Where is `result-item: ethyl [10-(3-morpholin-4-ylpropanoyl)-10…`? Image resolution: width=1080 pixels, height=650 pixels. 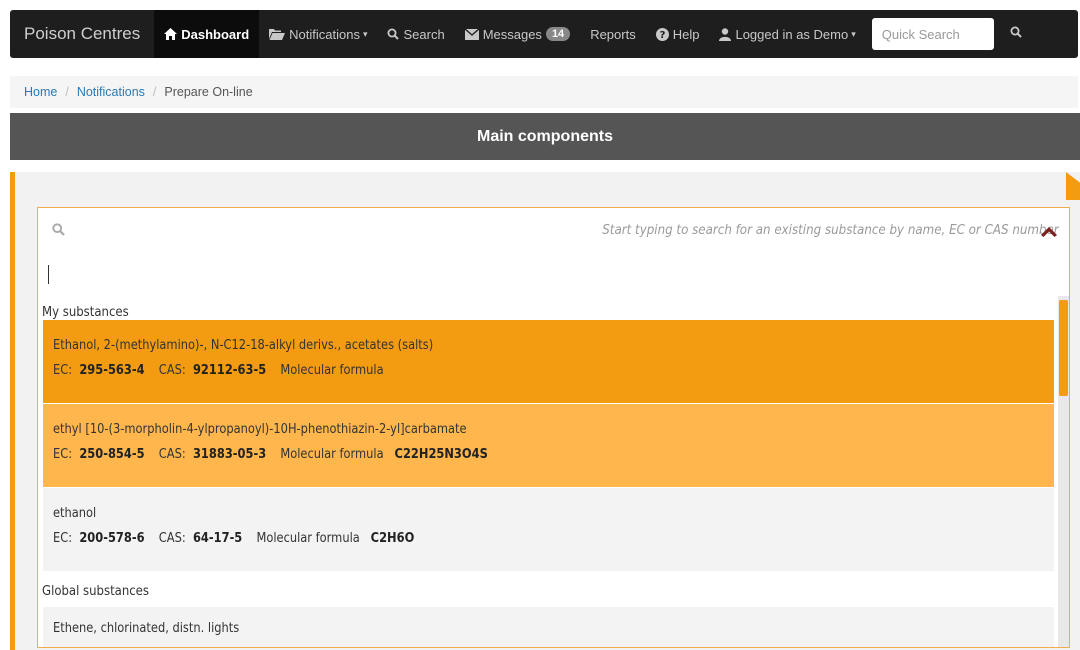
result-item: ethyl [10-(3-morpholin-4-ylpropanoyl)-10… is located at coordinates (548, 445).